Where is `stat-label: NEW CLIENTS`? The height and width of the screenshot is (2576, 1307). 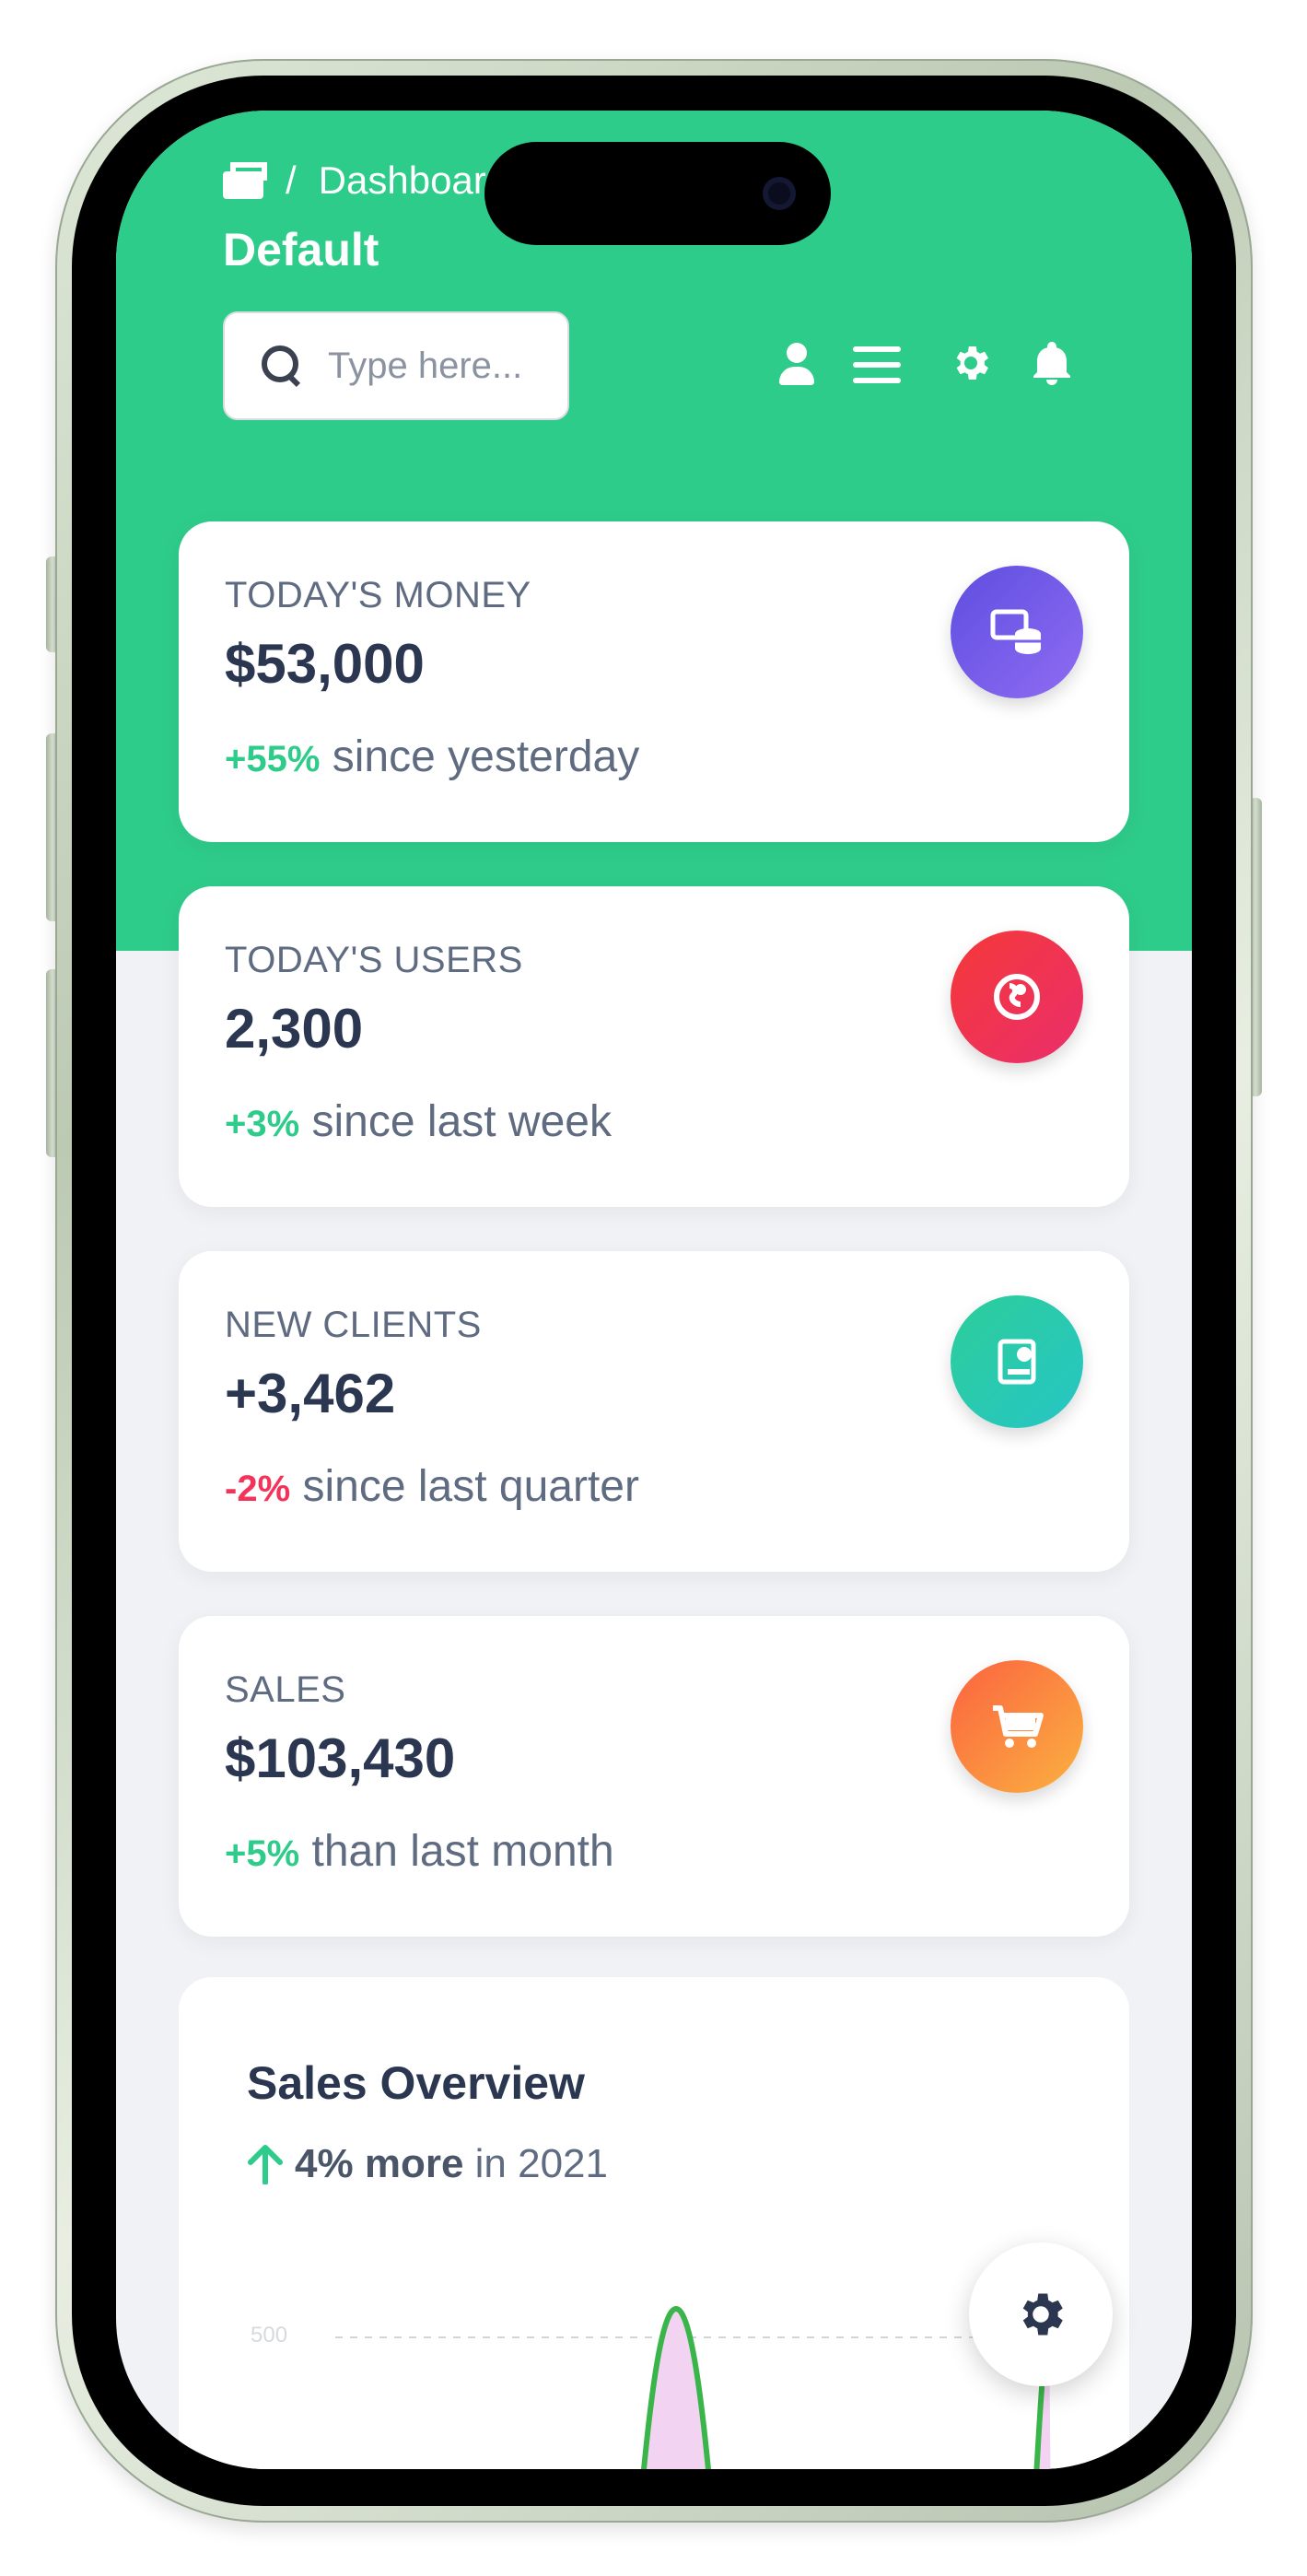
stat-label: NEW CLIENTS is located at coordinates (354, 1325).